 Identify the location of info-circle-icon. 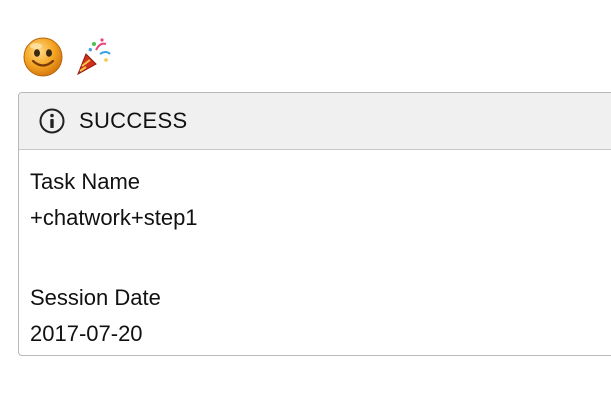
(52, 121).